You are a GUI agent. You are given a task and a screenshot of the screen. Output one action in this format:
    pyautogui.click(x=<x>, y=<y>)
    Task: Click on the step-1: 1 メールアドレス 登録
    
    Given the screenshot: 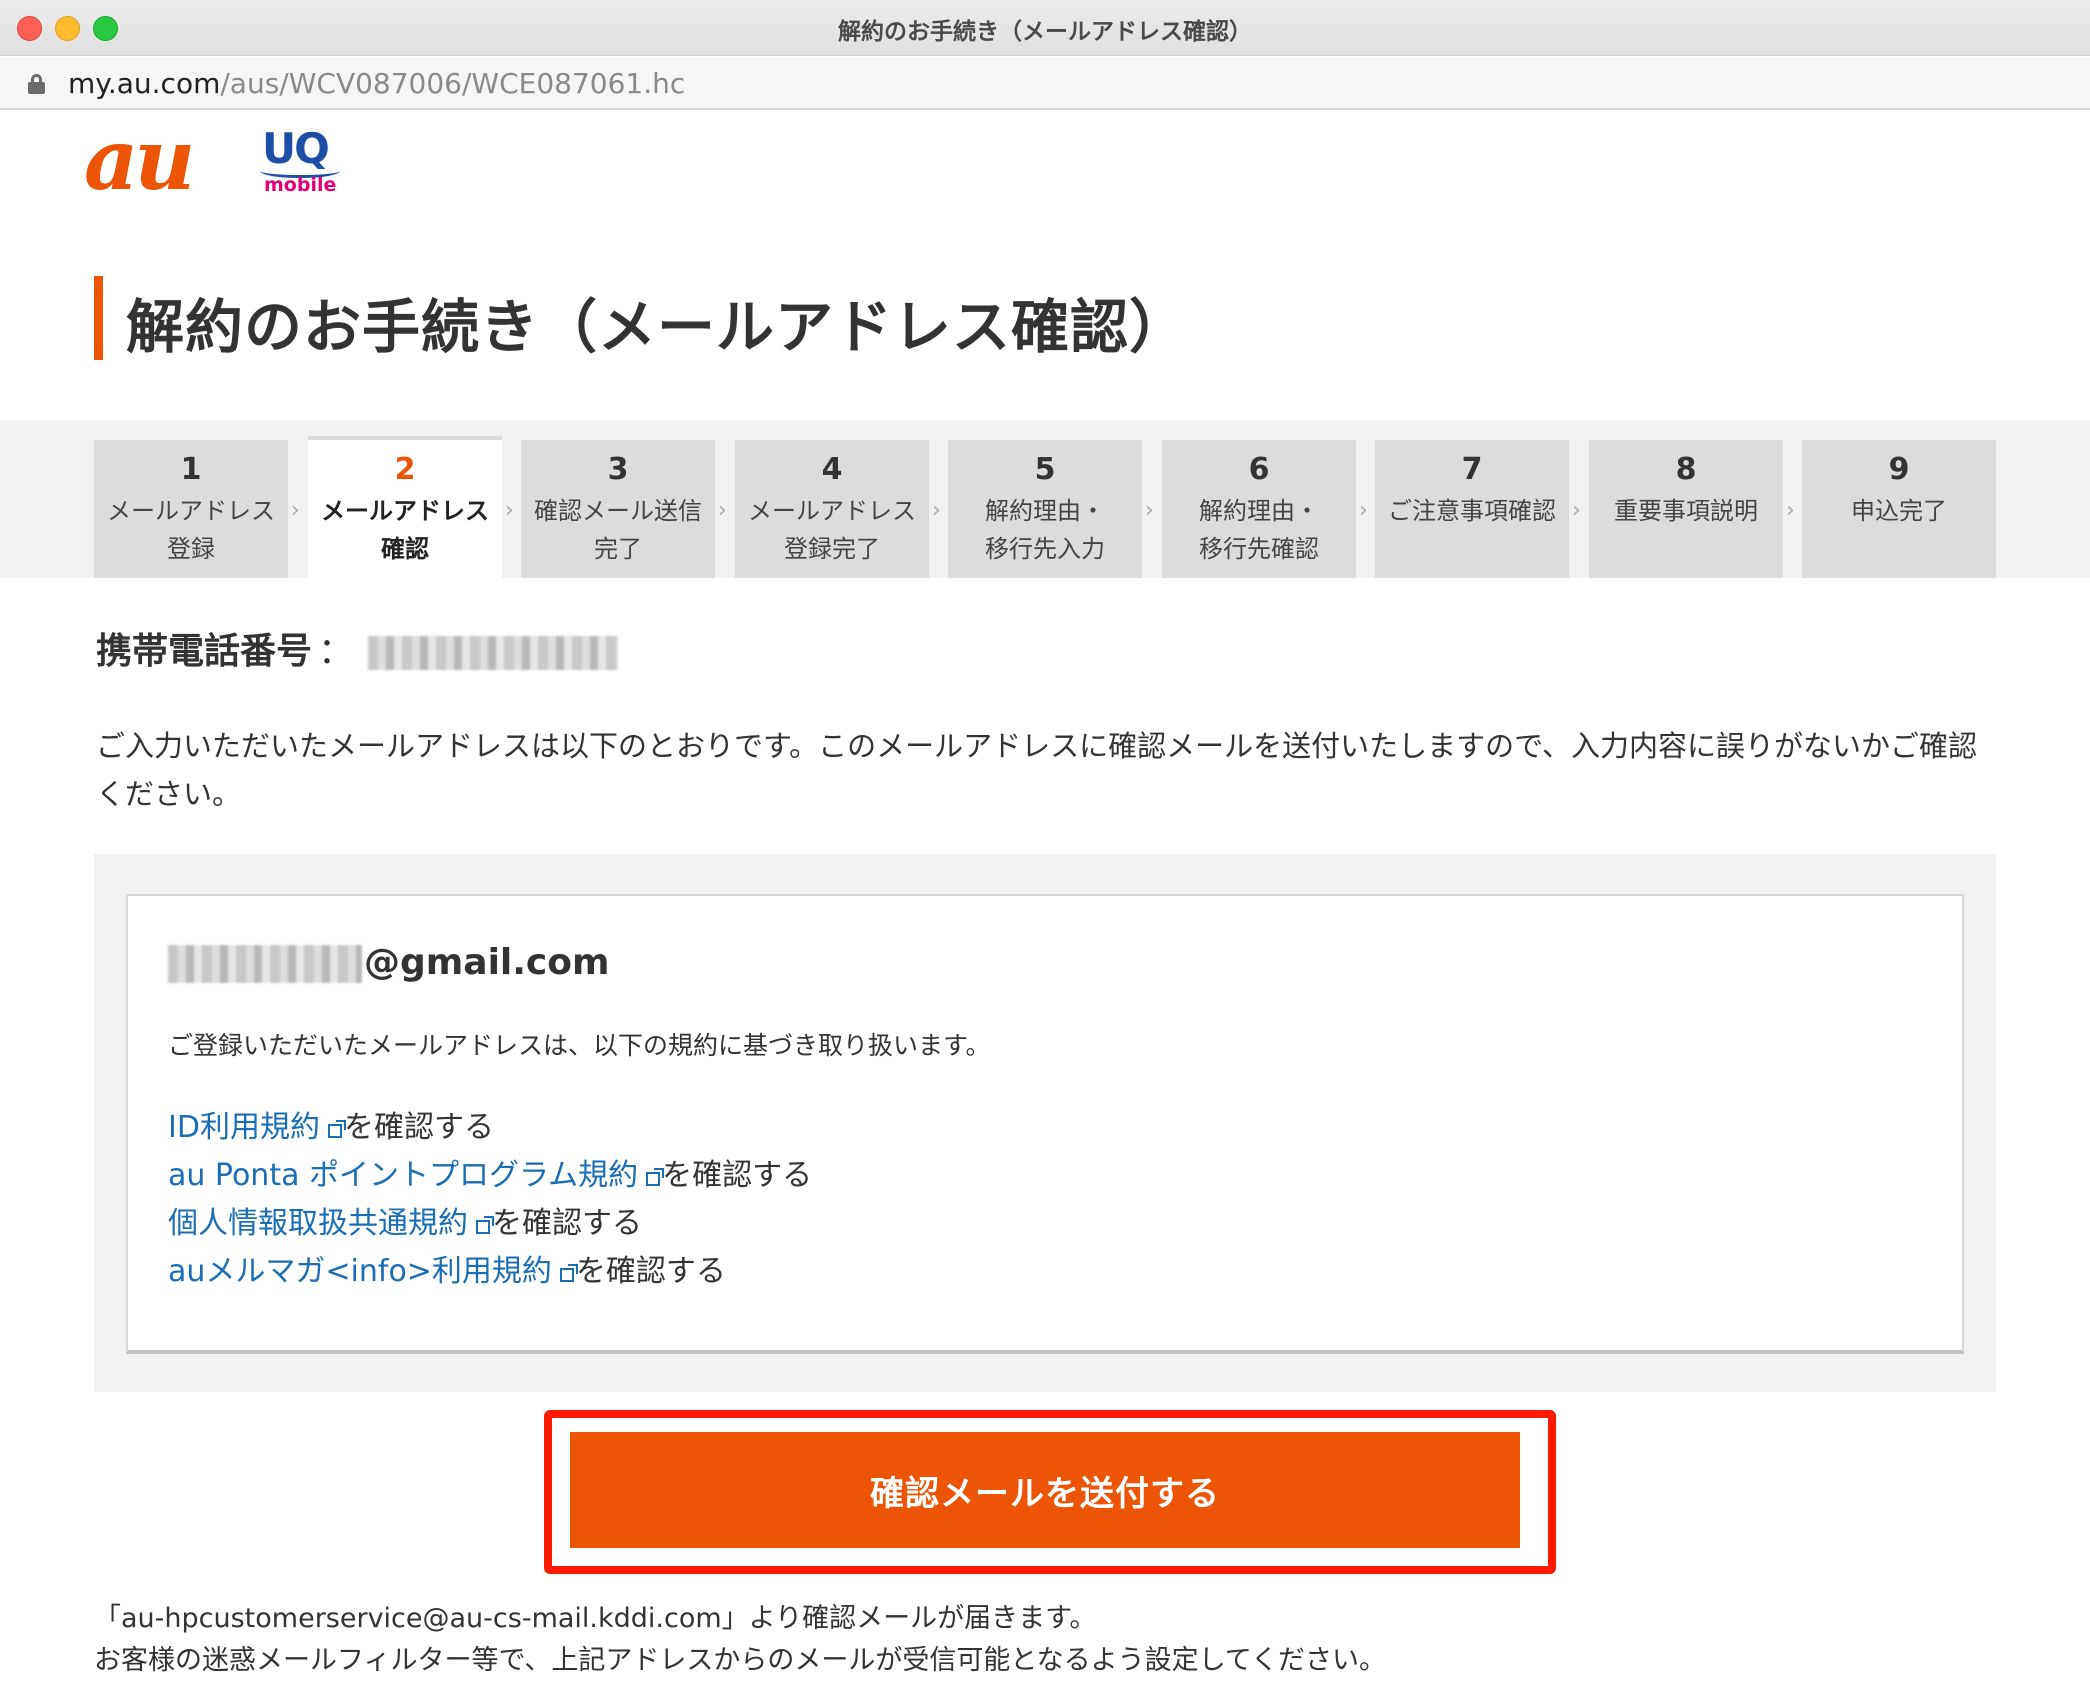 What is the action you would take?
    pyautogui.click(x=191, y=509)
    